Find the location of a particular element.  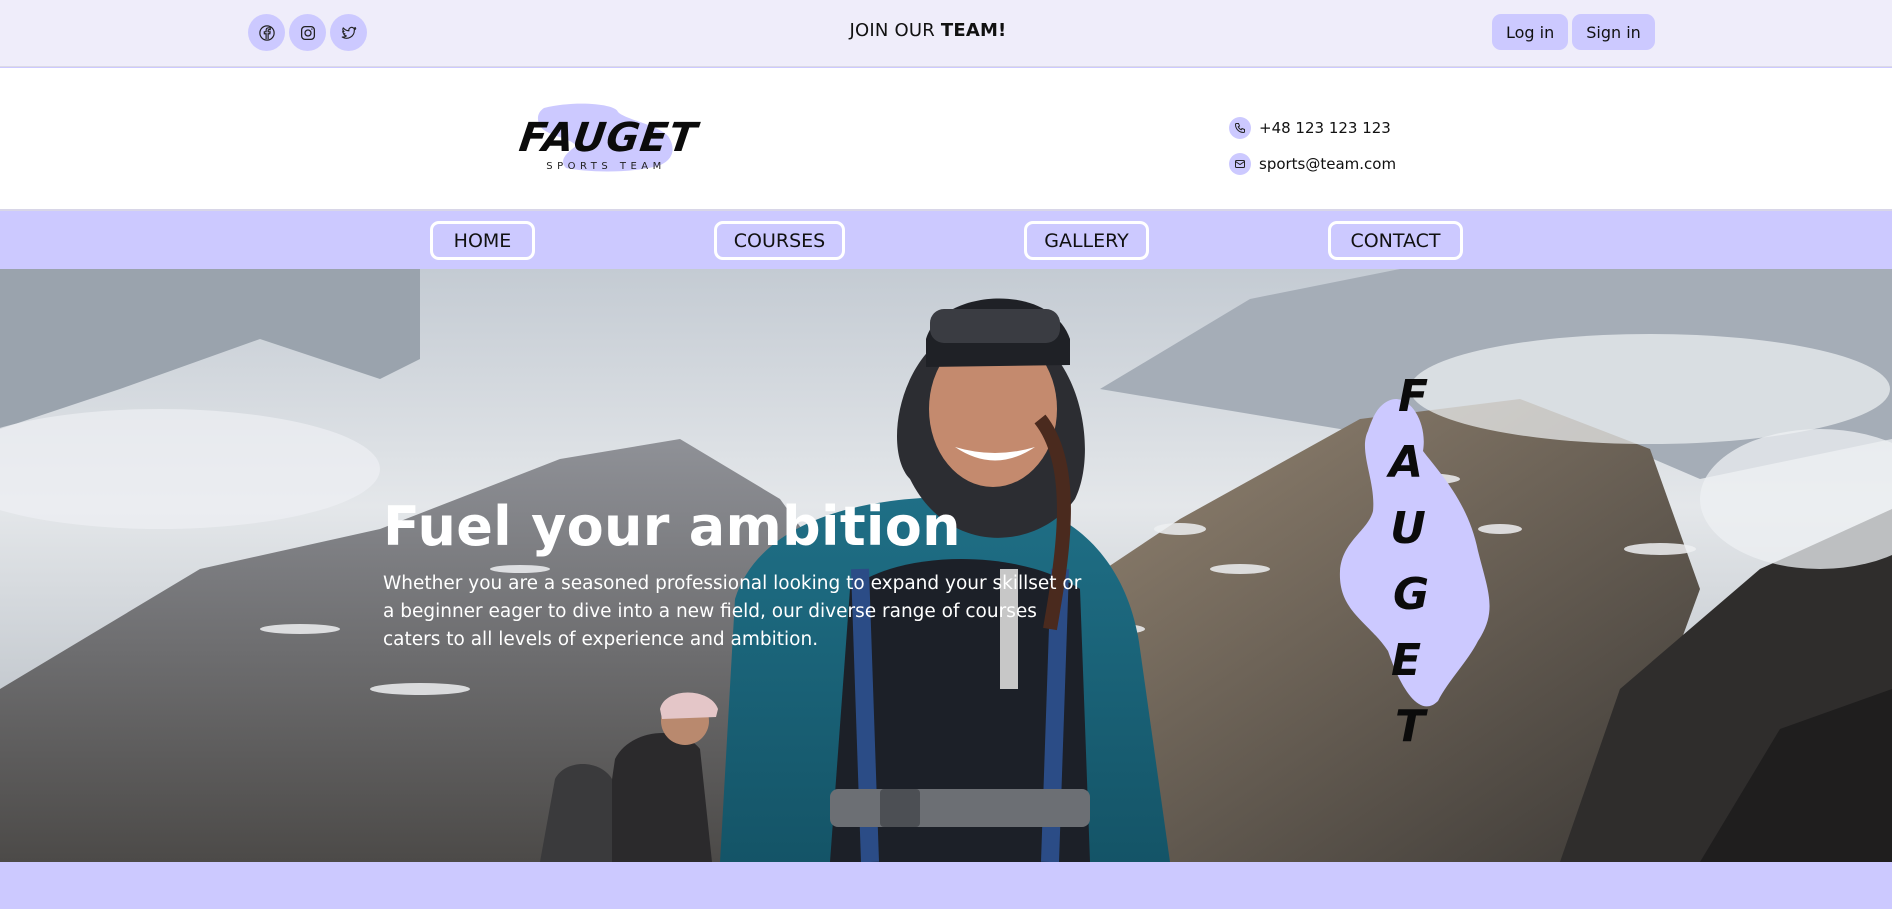

vertical-logo-letter: G is located at coordinates (1411, 594).